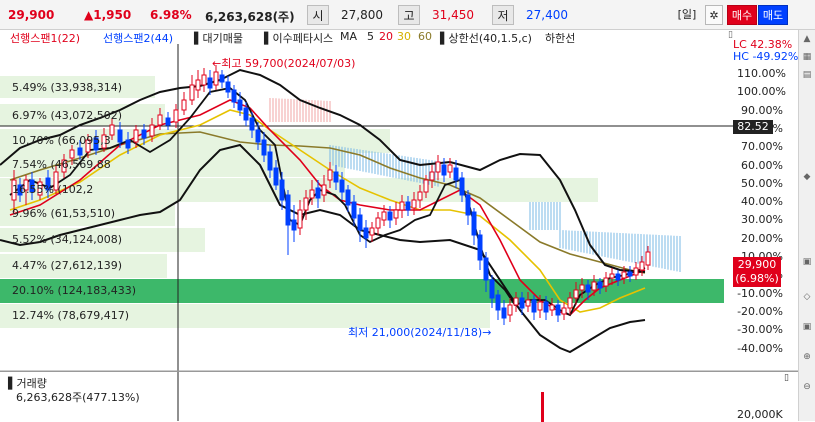  What do you see at coordinates (370, 36) in the screenshot?
I see `legend-item: 5` at bounding box center [370, 36].